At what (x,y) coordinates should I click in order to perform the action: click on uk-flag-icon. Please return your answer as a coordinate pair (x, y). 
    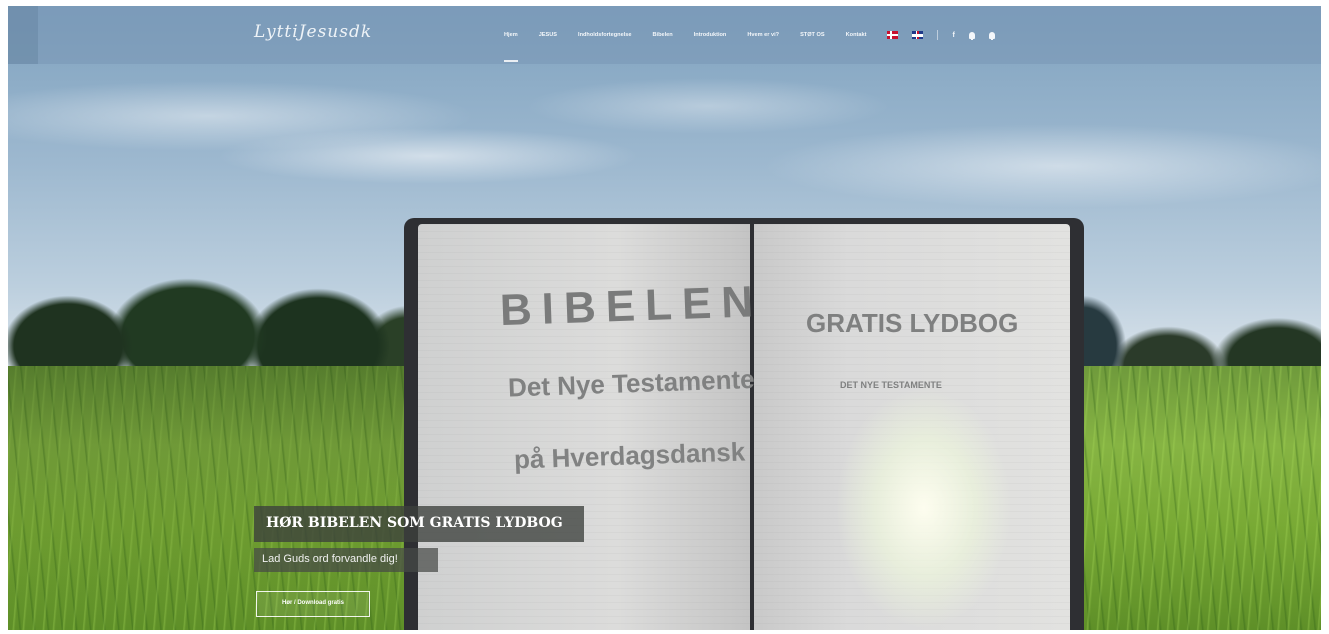
    Looking at the image, I should click on (918, 35).